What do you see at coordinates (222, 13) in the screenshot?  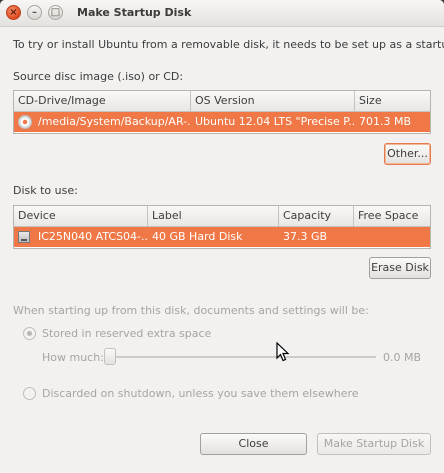 I see `title-bar: × – □ Make Startup Disk` at bounding box center [222, 13].